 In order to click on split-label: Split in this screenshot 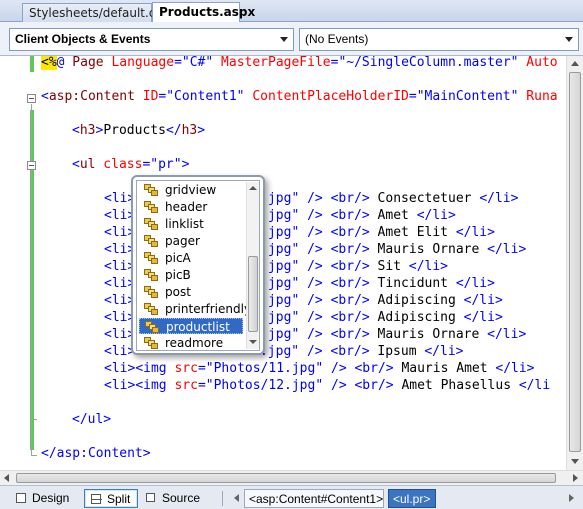, I will do `click(119, 499)`.